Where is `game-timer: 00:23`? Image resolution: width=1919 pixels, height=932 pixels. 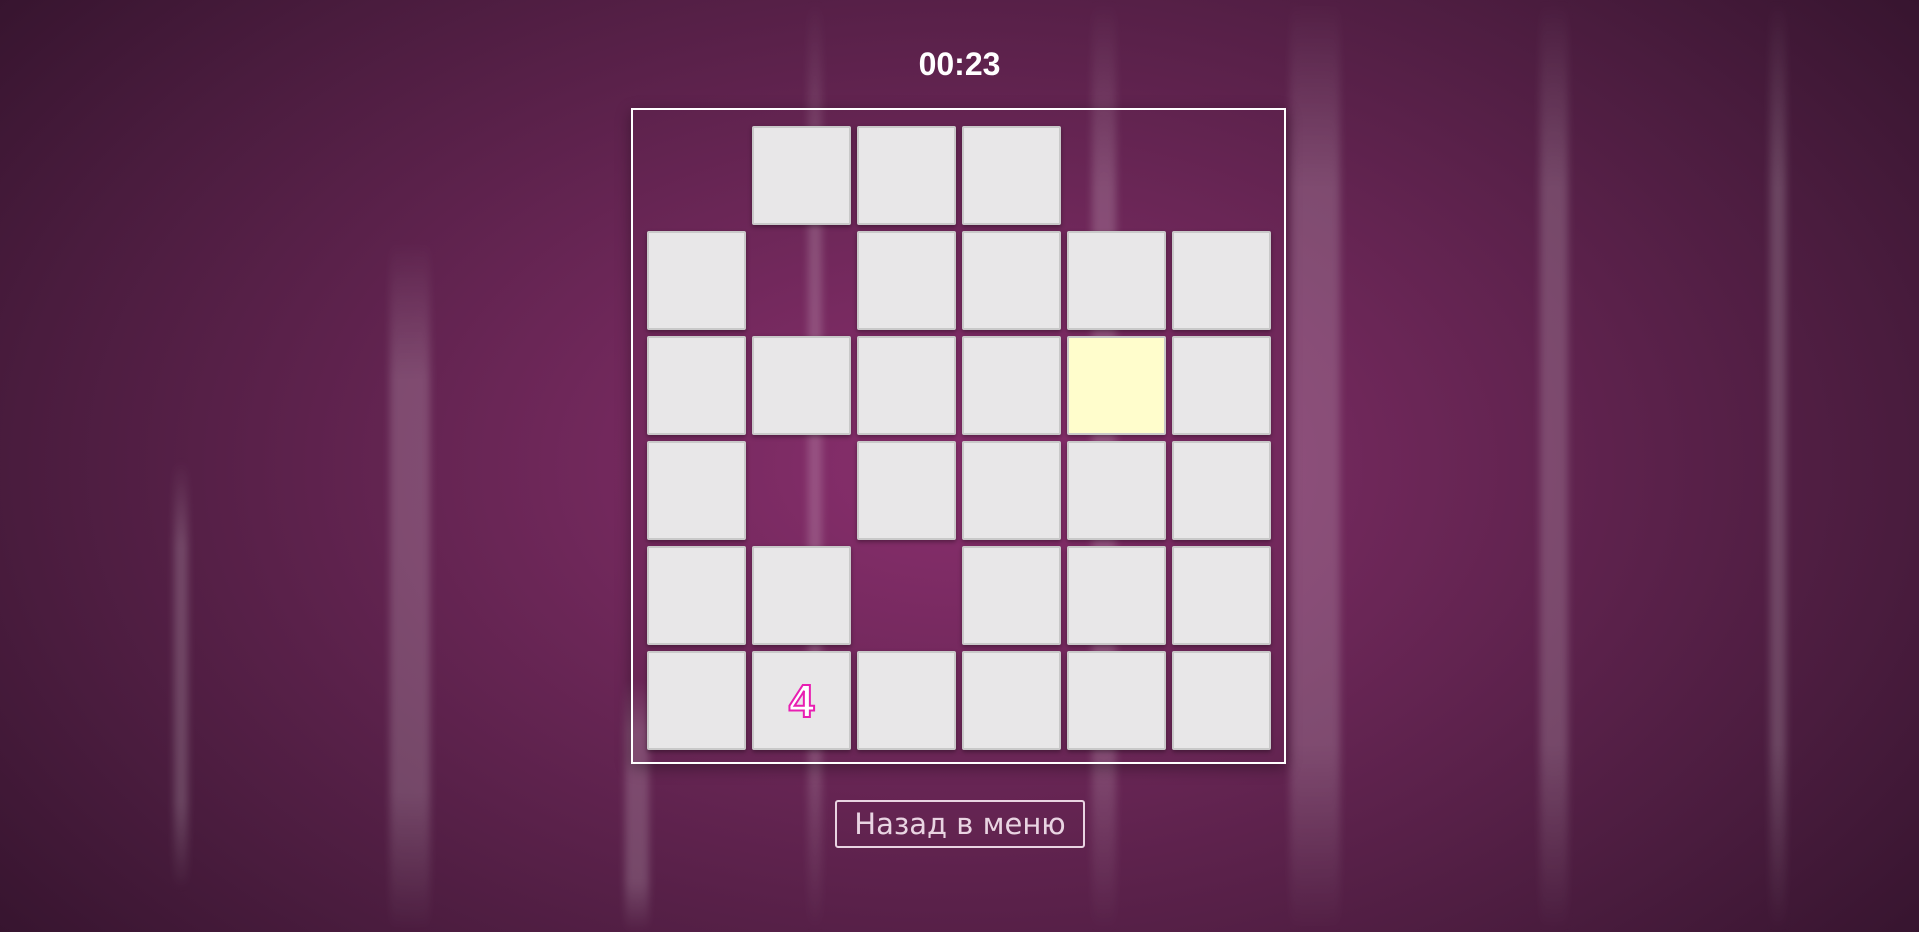 game-timer: 00:23 is located at coordinates (959, 64).